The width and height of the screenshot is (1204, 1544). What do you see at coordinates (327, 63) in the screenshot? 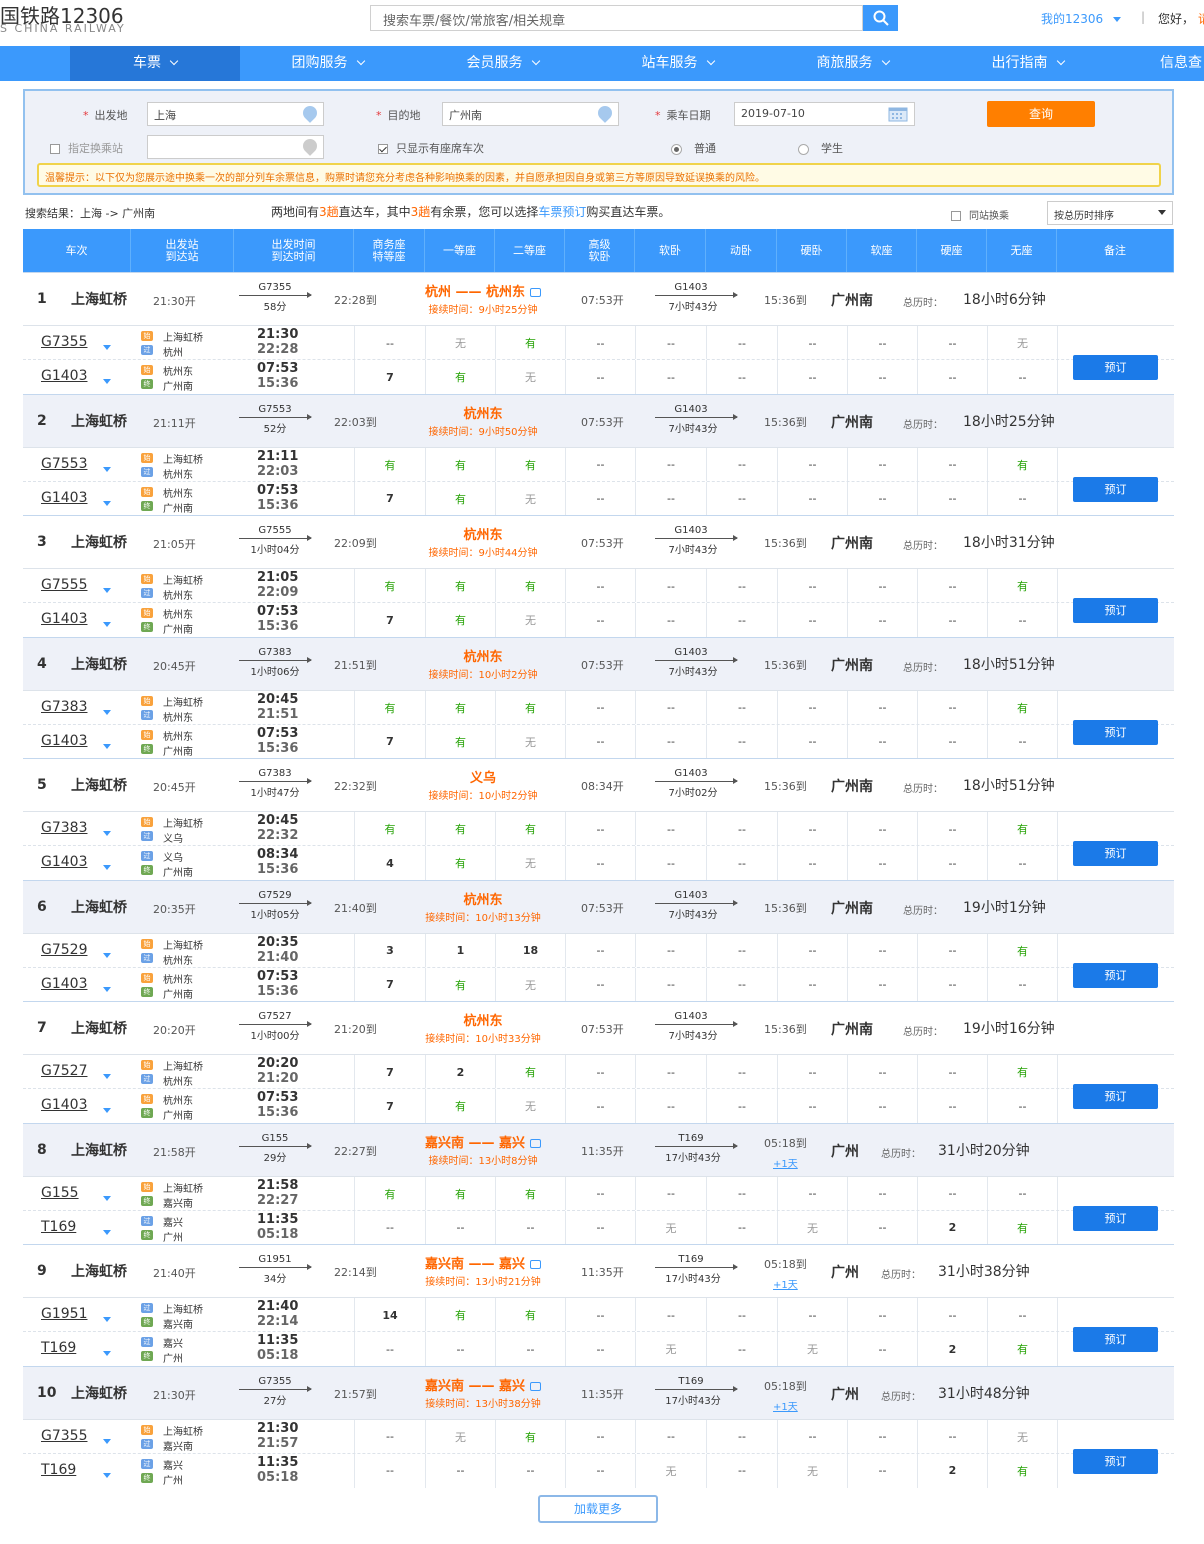
I see `nav-item-group: 团购服务` at bounding box center [327, 63].